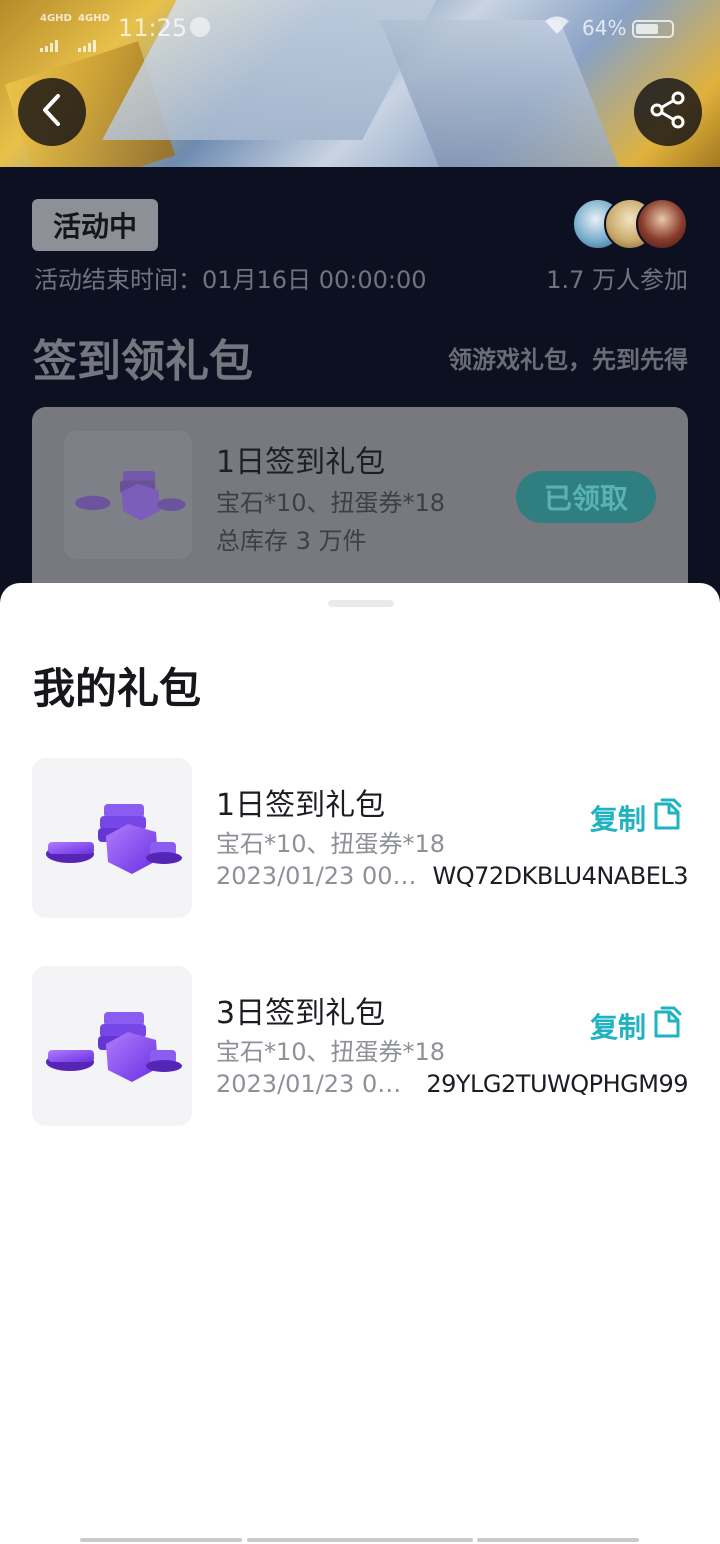 Image resolution: width=720 pixels, height=1544 pixels. Describe the element at coordinates (617, 280) in the screenshot. I see `participant-count: 1.7 万人参加` at that location.